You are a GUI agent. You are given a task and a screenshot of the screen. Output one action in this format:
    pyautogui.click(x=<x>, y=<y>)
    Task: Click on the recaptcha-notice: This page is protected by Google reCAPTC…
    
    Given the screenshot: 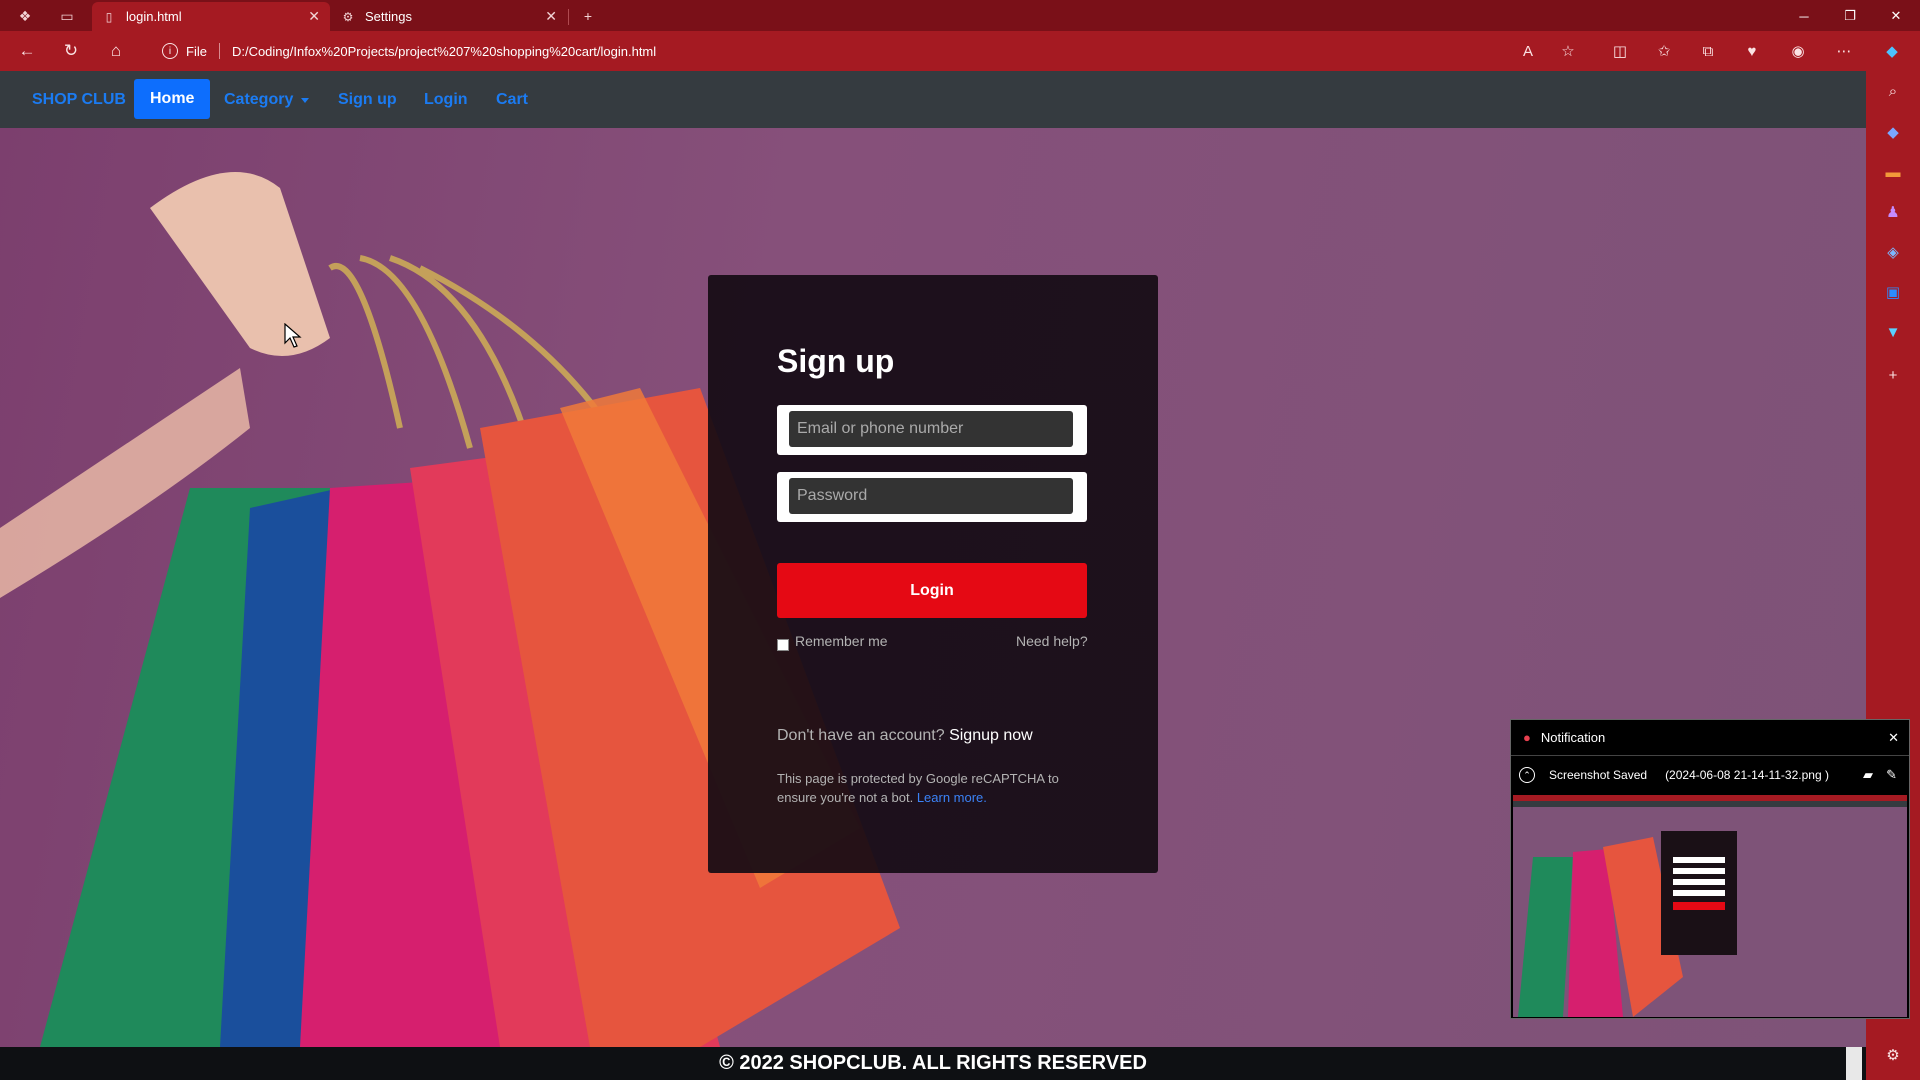 What is the action you would take?
    pyautogui.click(x=932, y=788)
    